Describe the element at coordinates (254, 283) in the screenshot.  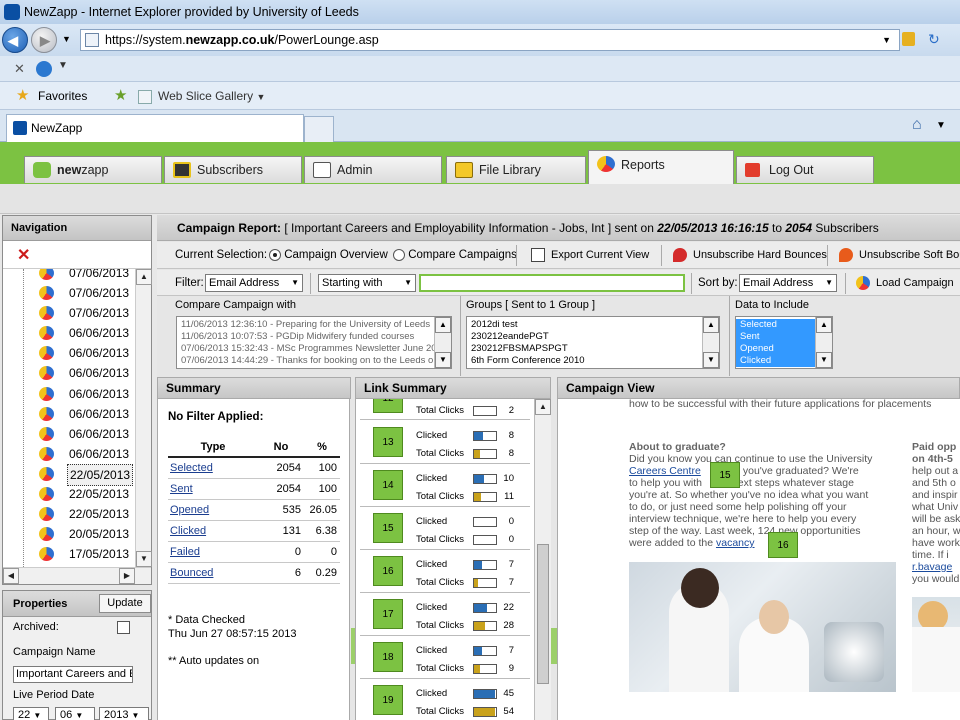
I see `filter-field-select: Email Address ▼` at that location.